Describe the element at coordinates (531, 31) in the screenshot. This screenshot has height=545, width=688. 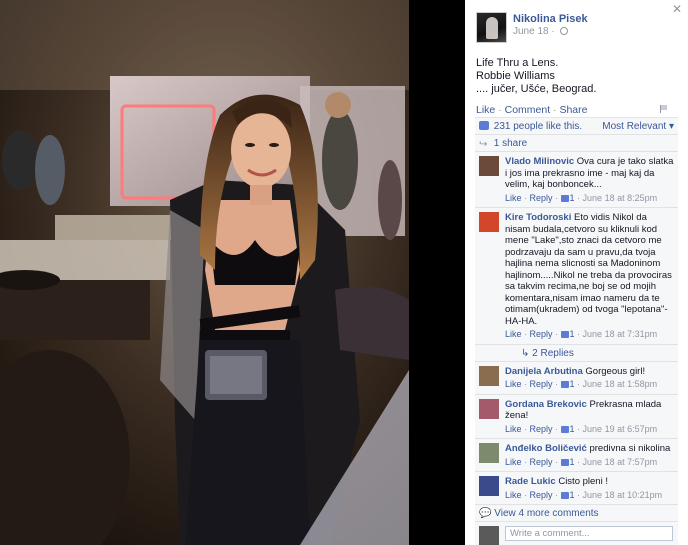
I see `post-date-text: June 18` at that location.